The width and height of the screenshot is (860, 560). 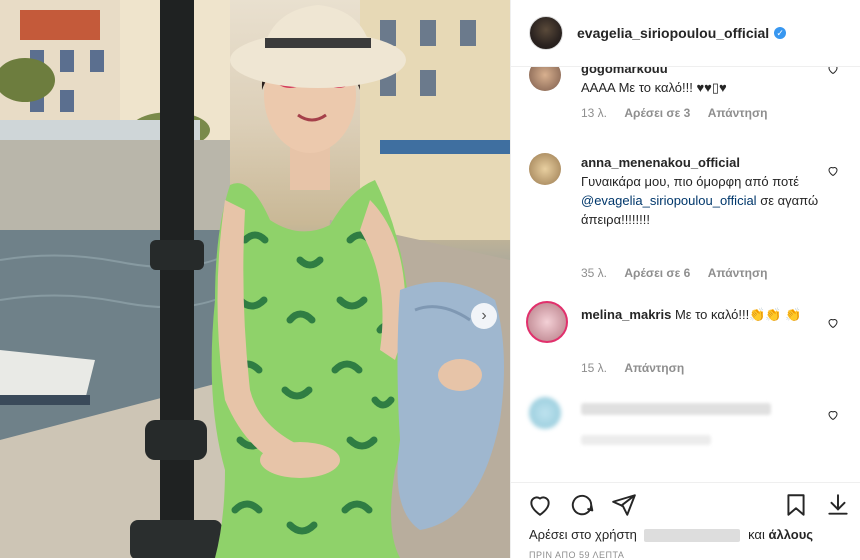 What do you see at coordinates (657, 273) in the screenshot?
I see `comment-likes: Αρέσει σε 6` at bounding box center [657, 273].